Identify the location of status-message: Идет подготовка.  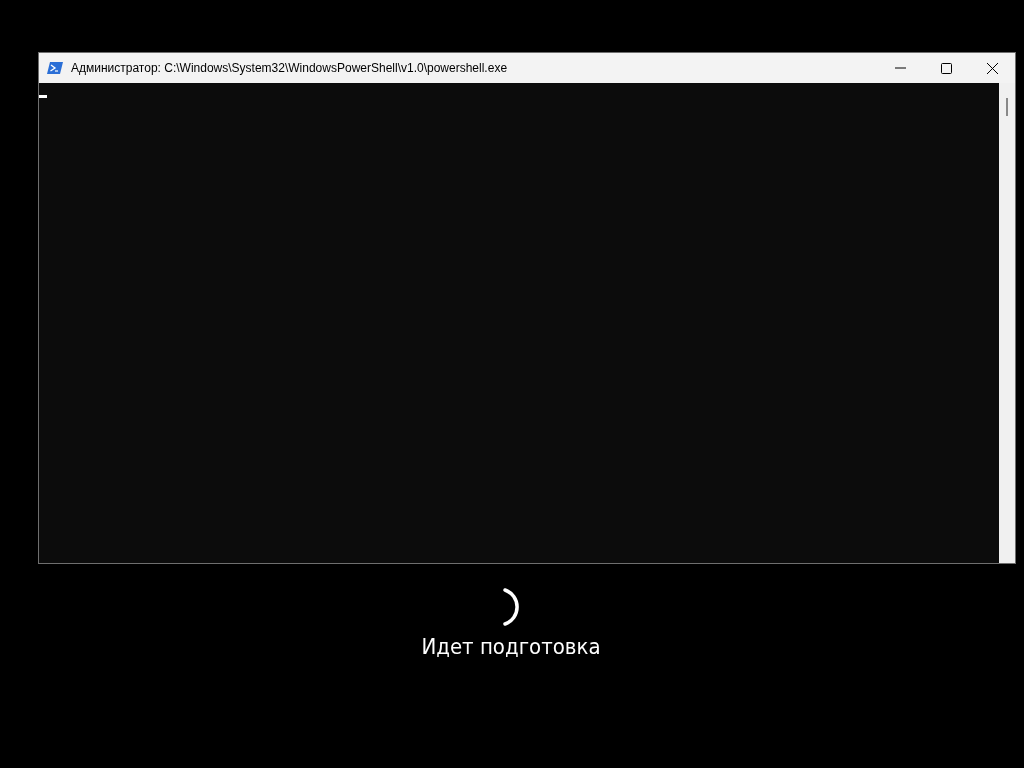
(511, 646).